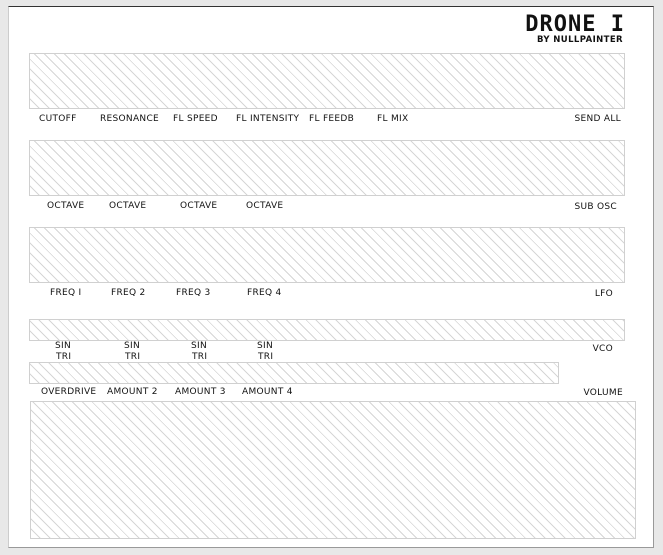  What do you see at coordinates (195, 119) in the screenshot?
I see `fl-speed-label: FL SPEED` at bounding box center [195, 119].